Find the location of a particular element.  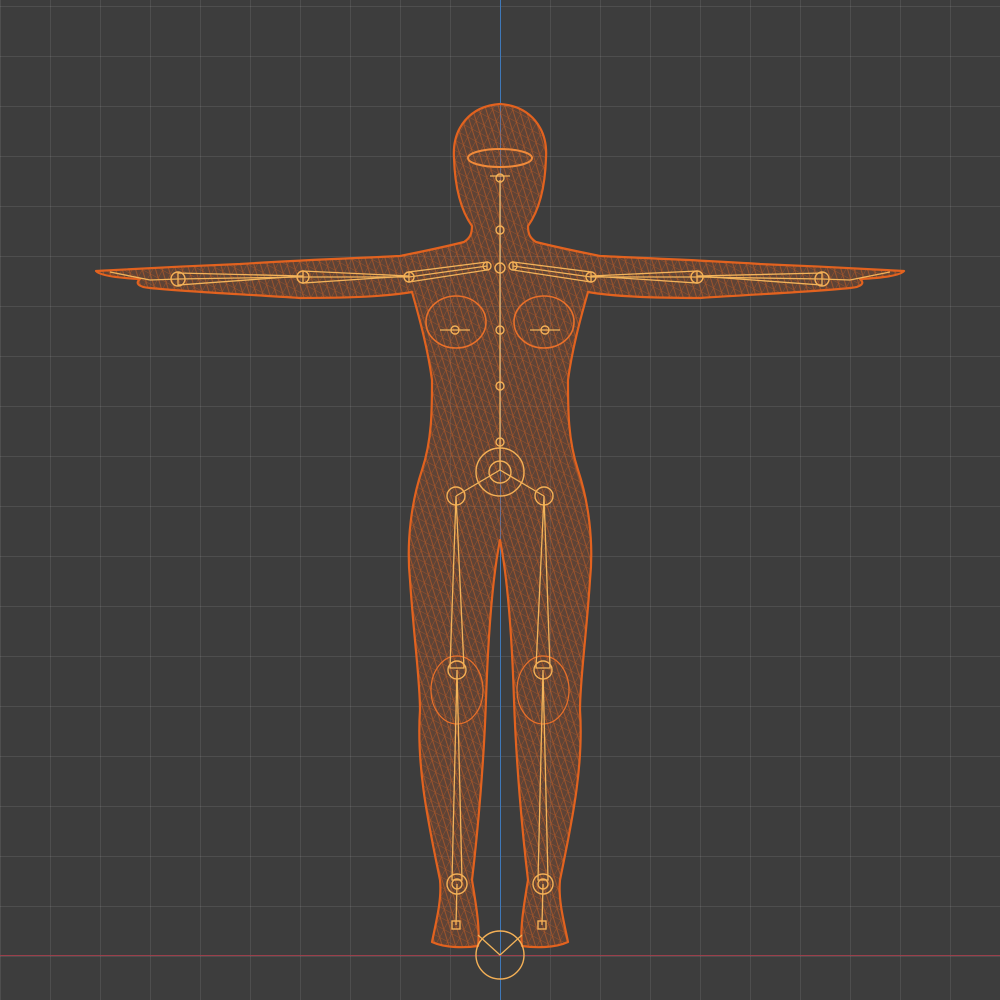

root-bone is located at coordinates (500, 945).